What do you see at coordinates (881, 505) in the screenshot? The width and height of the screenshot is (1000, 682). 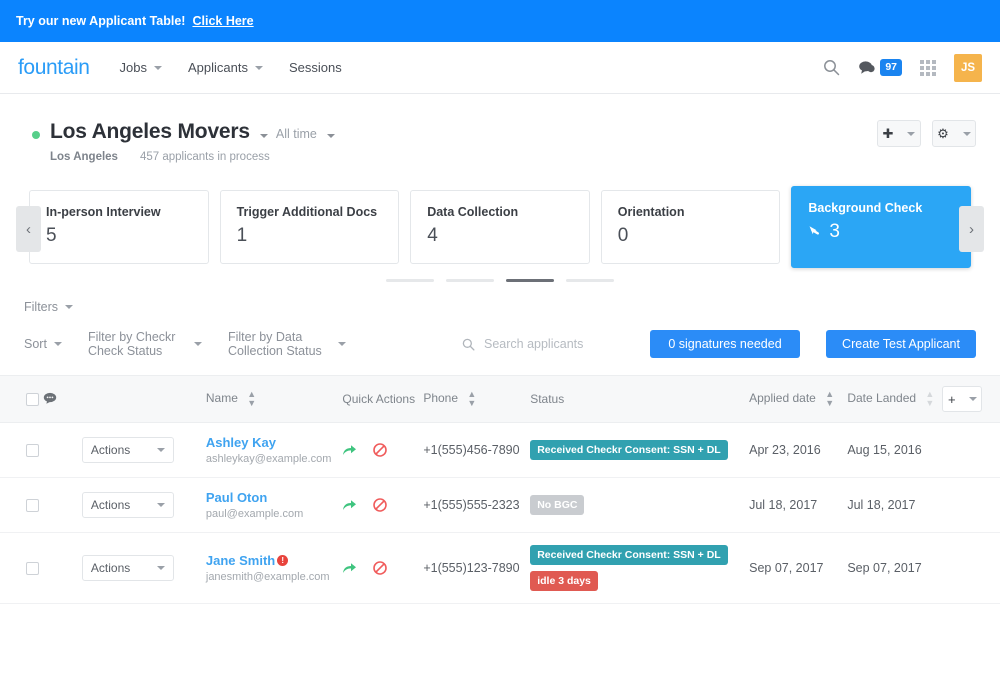 I see `row-date-landed-cell: Jul 18, 2017` at bounding box center [881, 505].